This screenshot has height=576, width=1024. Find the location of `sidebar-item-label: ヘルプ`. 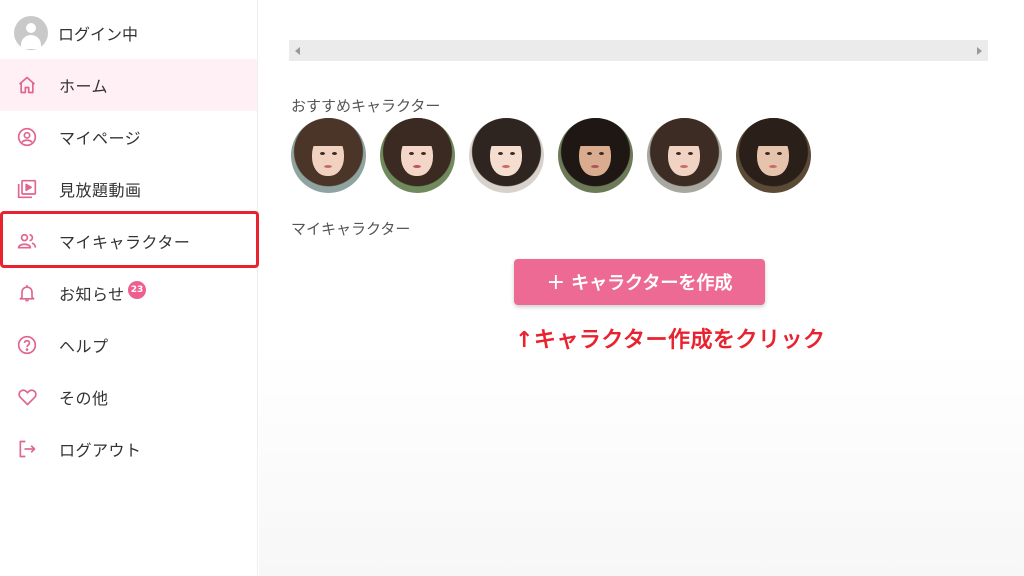

sidebar-item-label: ヘルプ is located at coordinates (84, 346).